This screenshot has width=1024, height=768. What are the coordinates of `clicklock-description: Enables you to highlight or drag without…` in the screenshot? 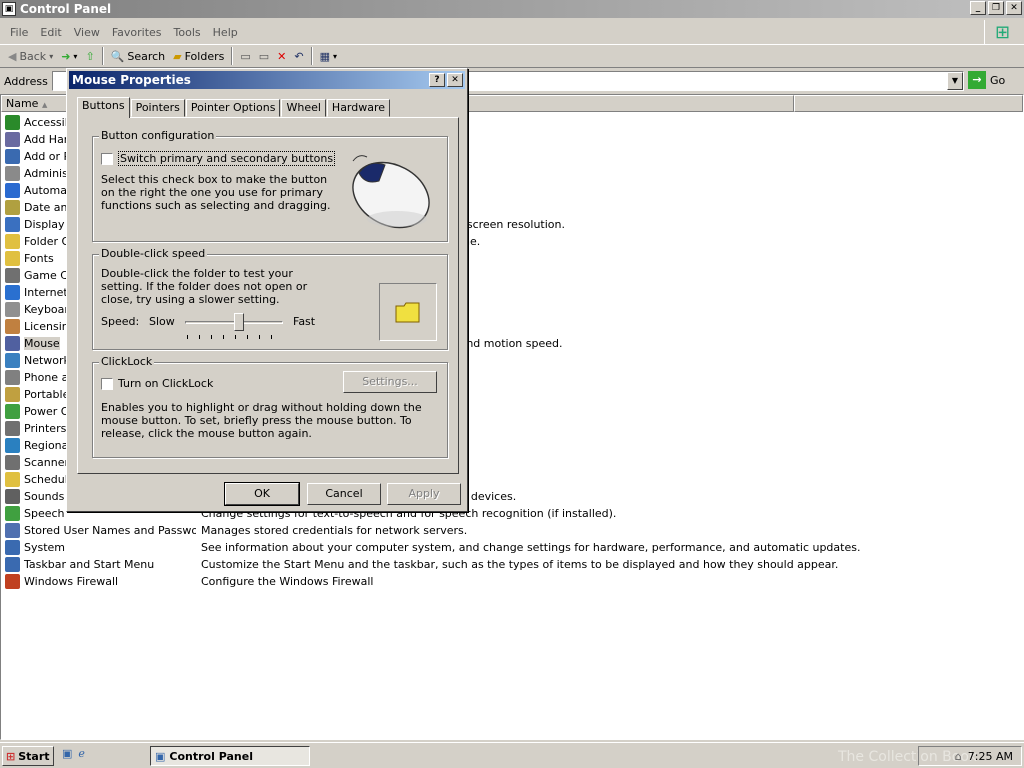 It's located at (261, 420).